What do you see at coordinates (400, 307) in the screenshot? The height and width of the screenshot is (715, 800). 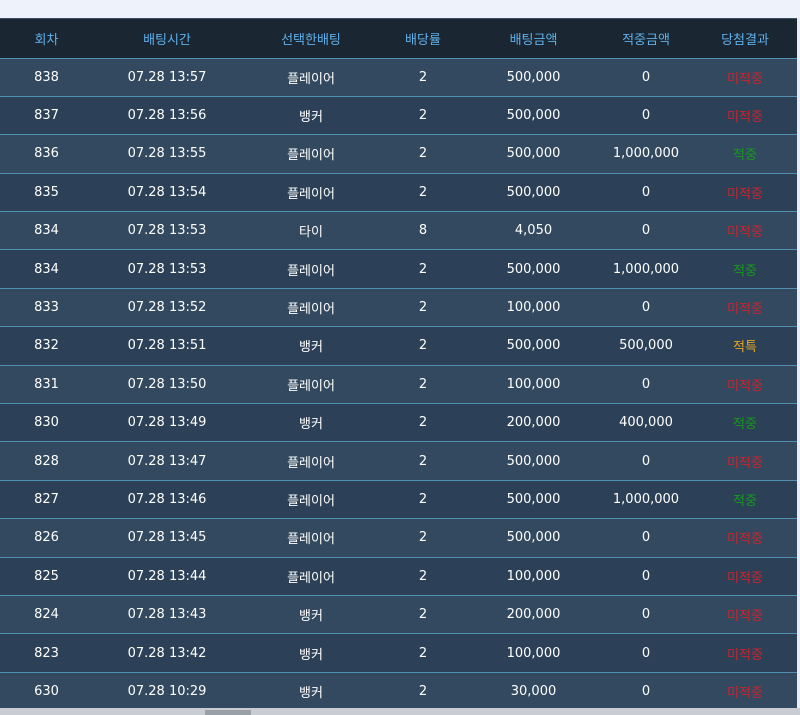 I see `table-row: 833 07.28 13:52 플레이어 2 100,000 0 미적중` at bounding box center [400, 307].